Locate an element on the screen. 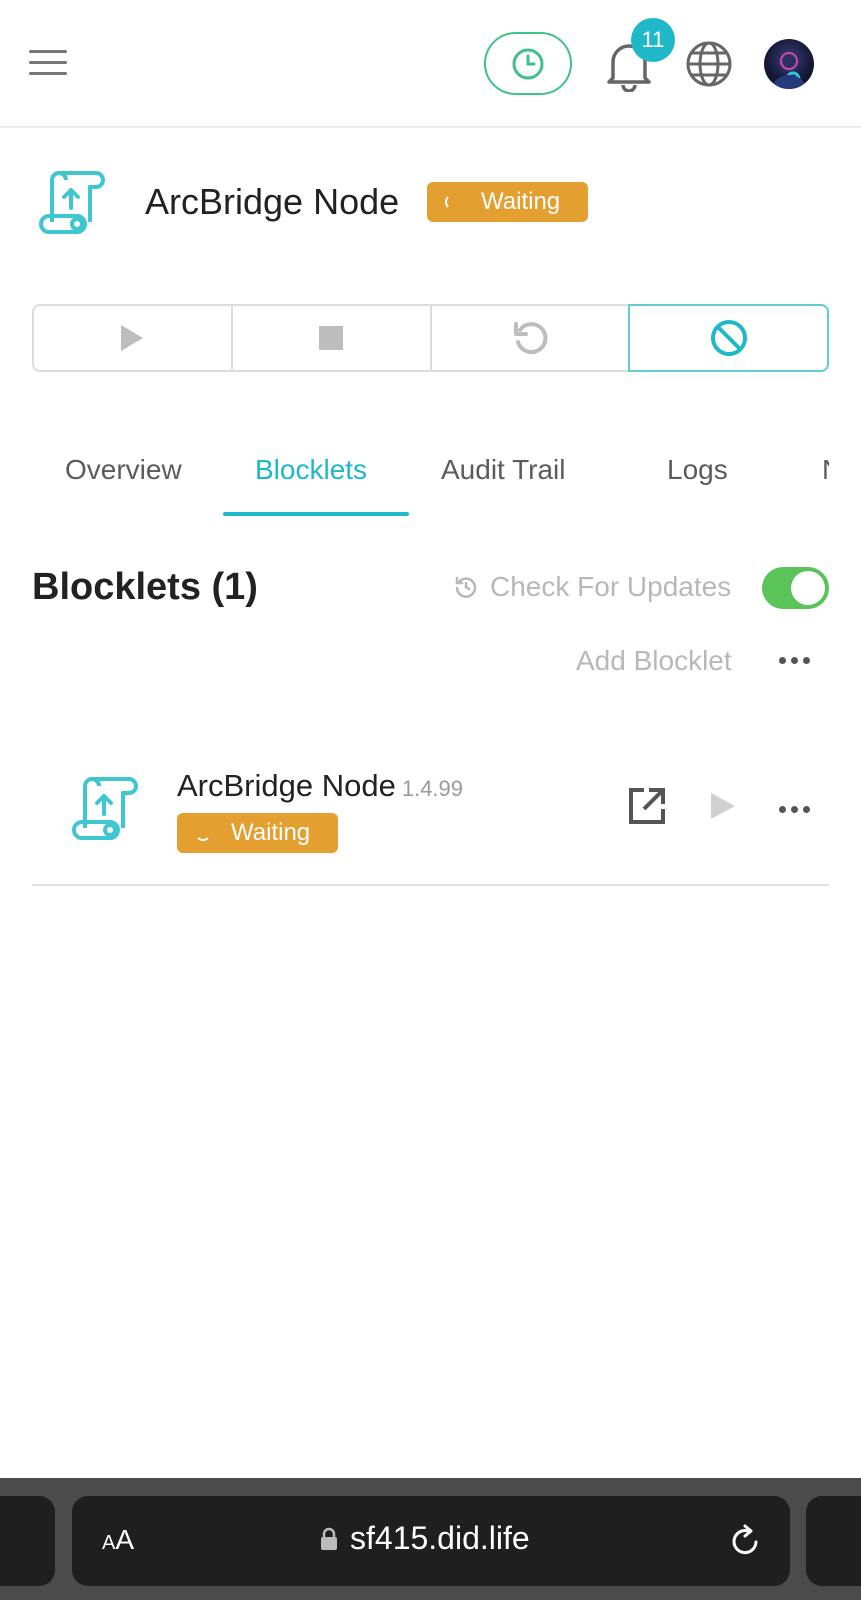 The width and height of the screenshot is (861, 1600). list-item: ArcBridge Node 1.4.99 Waiting is located at coordinates (430, 813).